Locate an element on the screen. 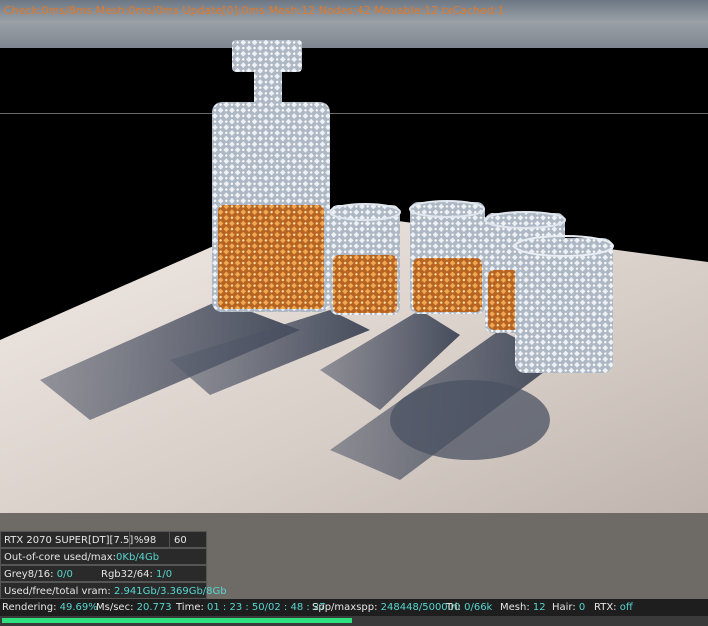  time-value: 01 : 23 : 50/02 : 48 : 27 is located at coordinates (266, 607).